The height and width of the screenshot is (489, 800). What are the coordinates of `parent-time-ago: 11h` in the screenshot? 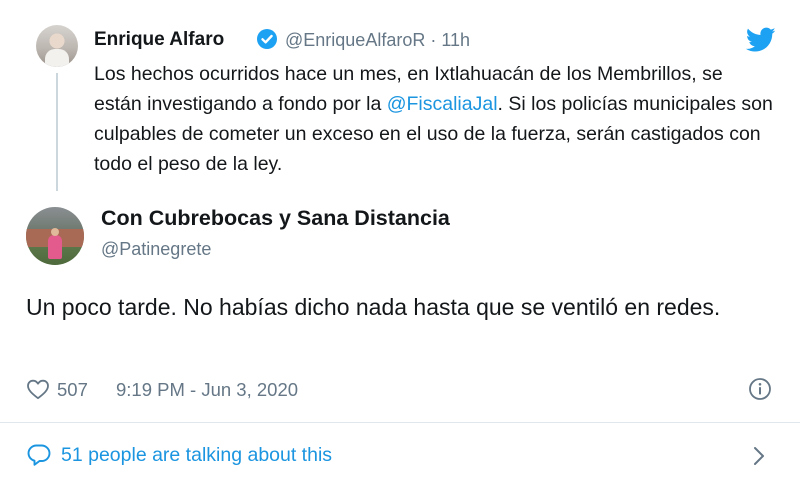 It's located at (455, 40).